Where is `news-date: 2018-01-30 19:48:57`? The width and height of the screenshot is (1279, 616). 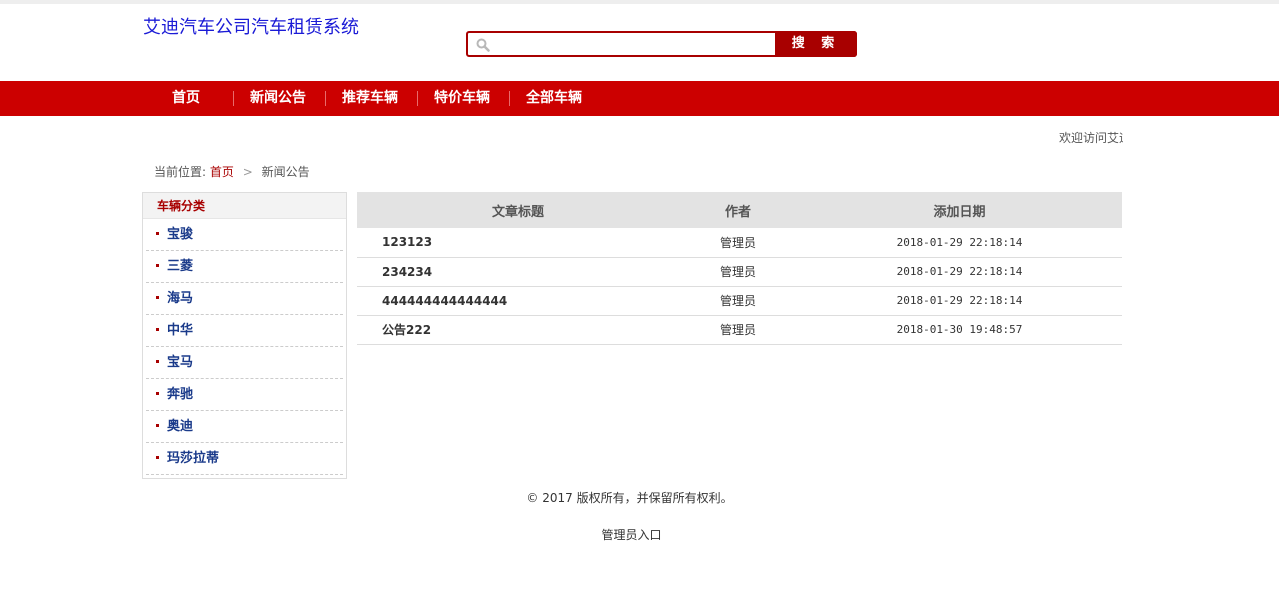
news-date: 2018-01-30 19:48:57 is located at coordinates (959, 330).